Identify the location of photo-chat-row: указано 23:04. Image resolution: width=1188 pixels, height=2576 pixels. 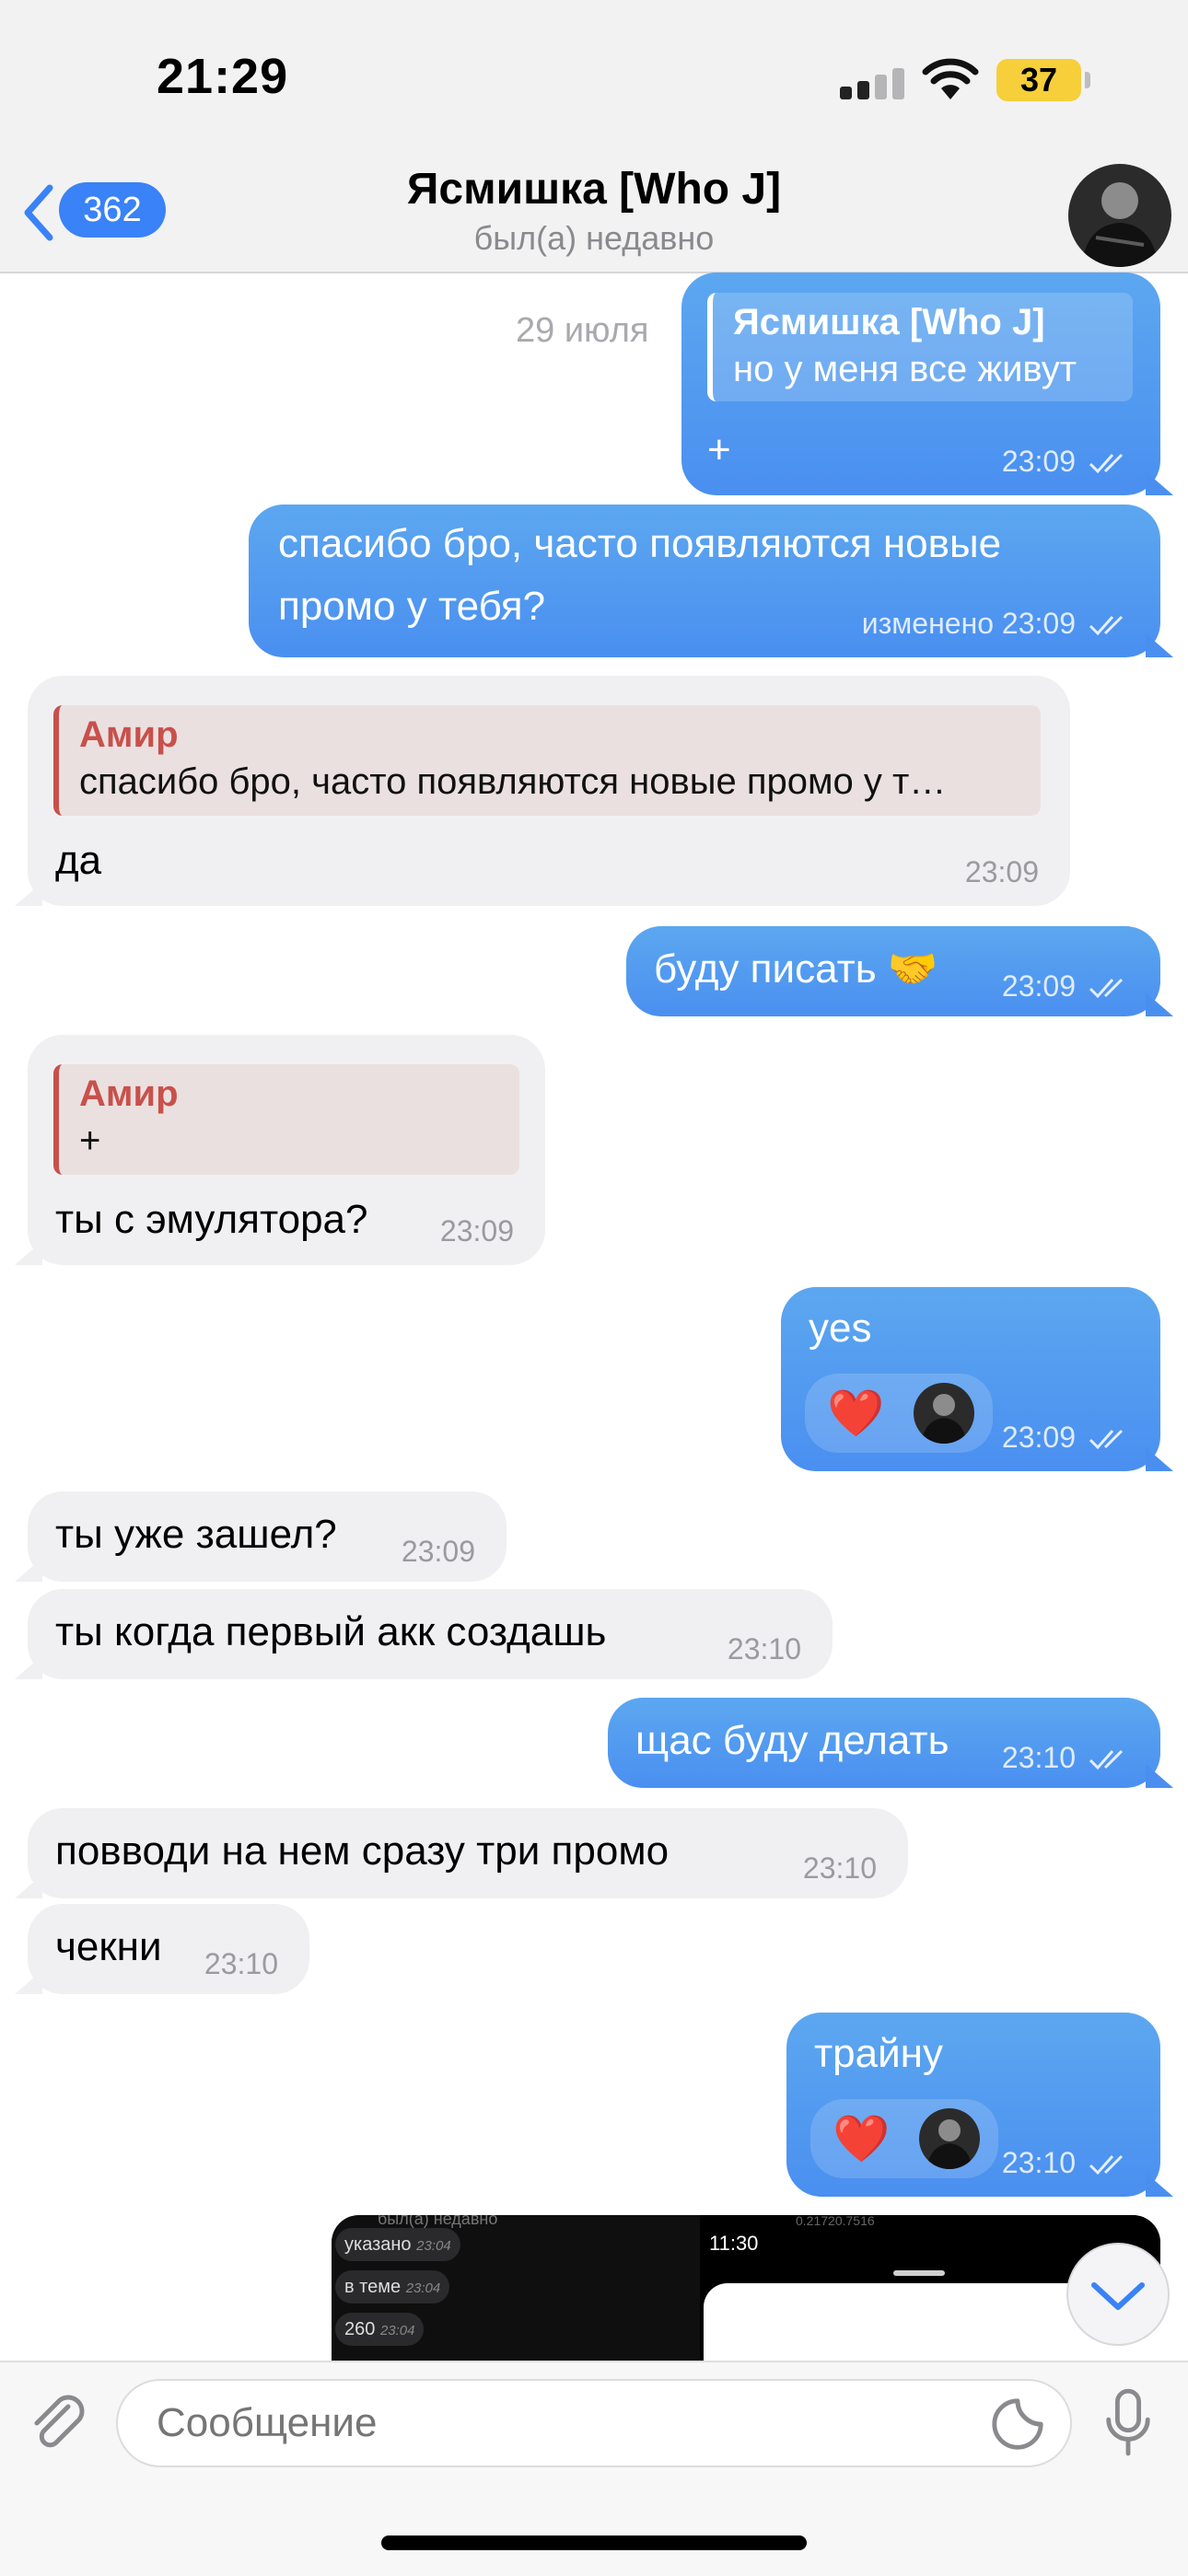
(397, 2244).